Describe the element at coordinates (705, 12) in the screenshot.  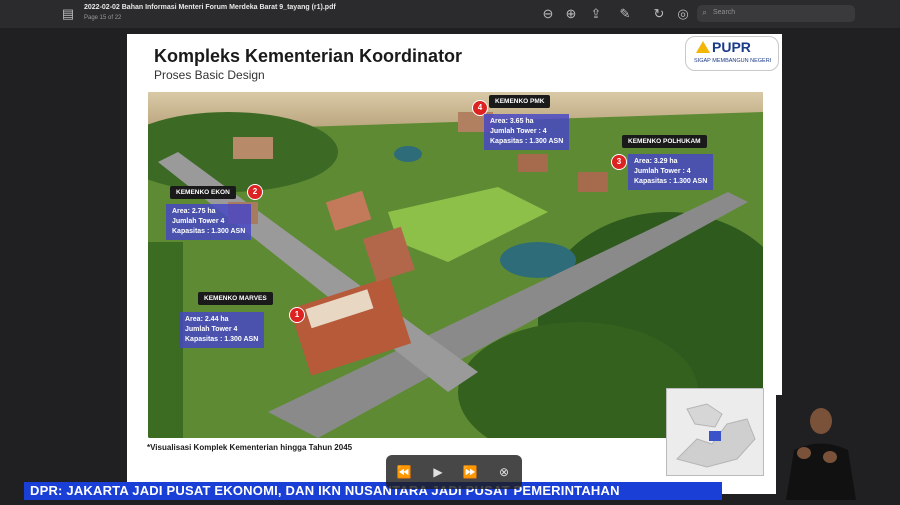
I see `search-icon: ⌕` at that location.